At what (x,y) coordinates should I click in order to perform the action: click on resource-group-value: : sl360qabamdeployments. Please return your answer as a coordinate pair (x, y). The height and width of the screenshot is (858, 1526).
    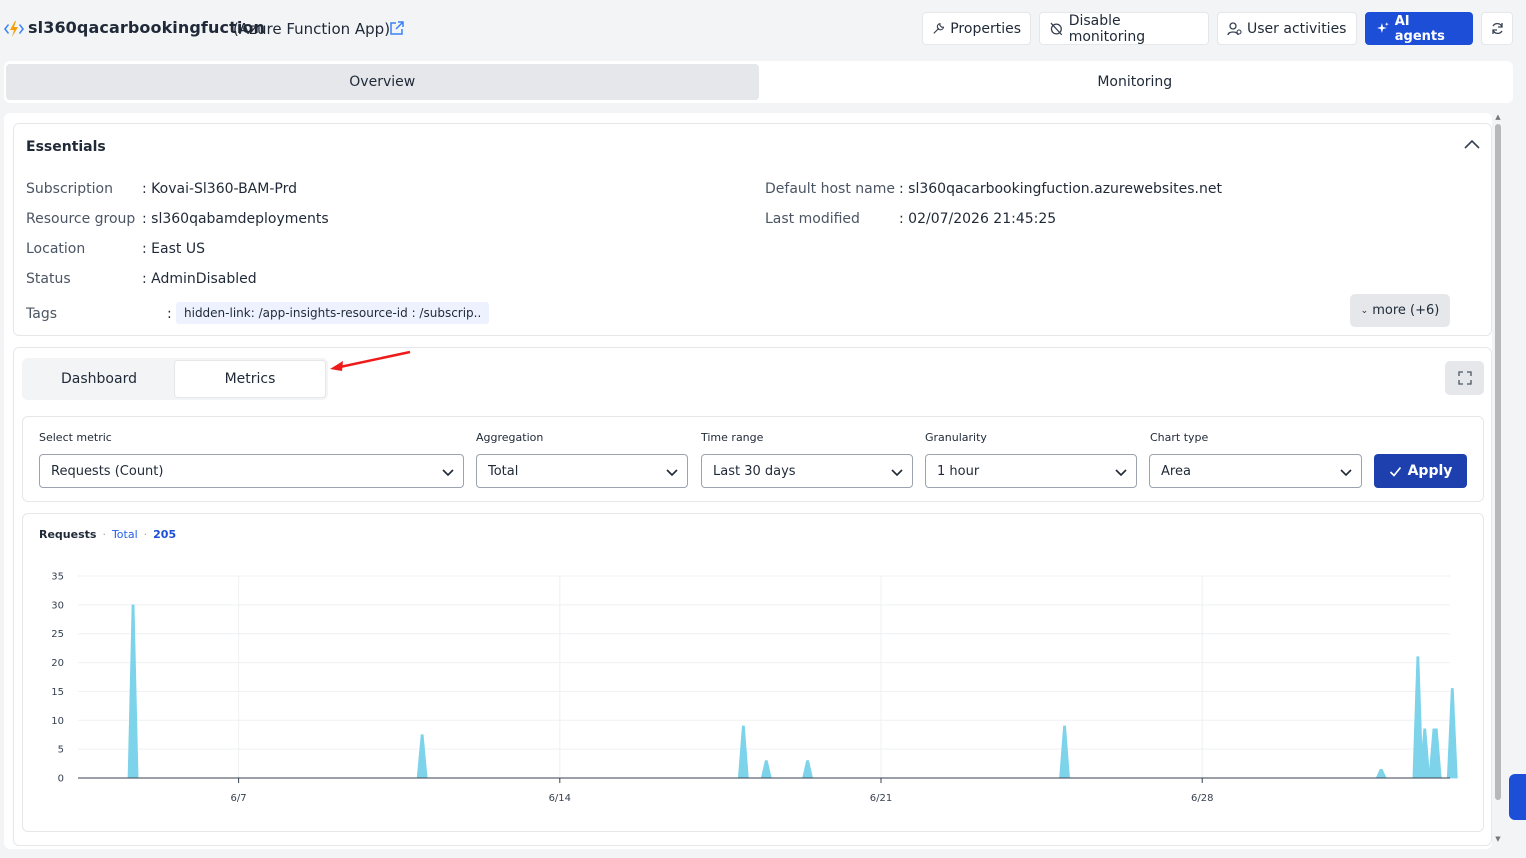
    Looking at the image, I should click on (235, 219).